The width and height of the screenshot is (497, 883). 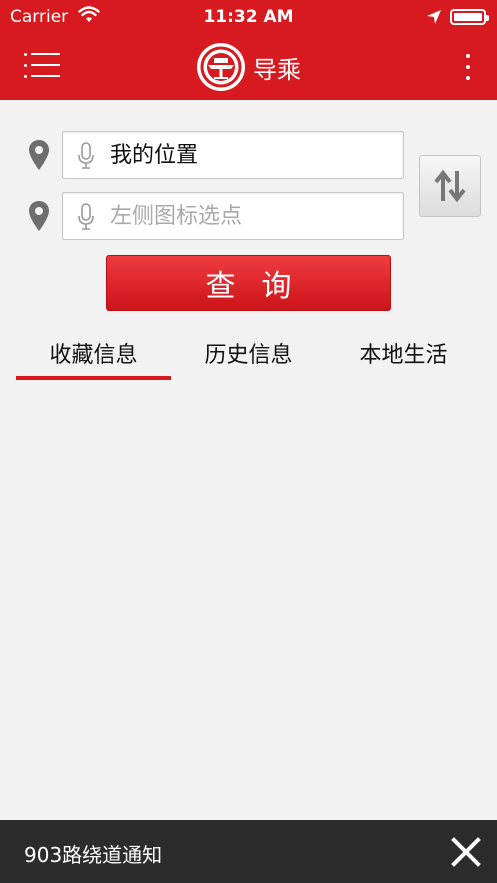 What do you see at coordinates (93, 853) in the screenshot?
I see `notice-text: 903路绕道通知` at bounding box center [93, 853].